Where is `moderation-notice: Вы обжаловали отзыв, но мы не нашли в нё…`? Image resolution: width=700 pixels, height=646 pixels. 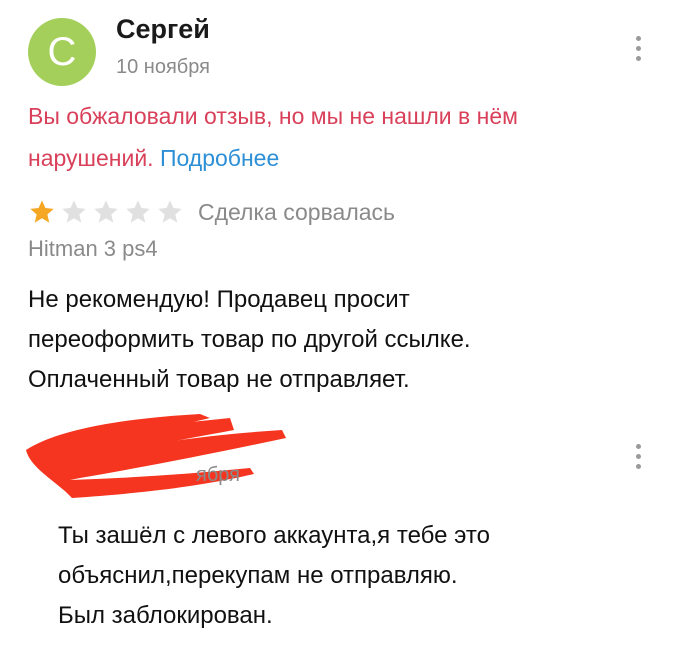
moderation-notice: Вы обжаловали отзыв, но мы не нашли в нё… is located at coordinates (328, 137).